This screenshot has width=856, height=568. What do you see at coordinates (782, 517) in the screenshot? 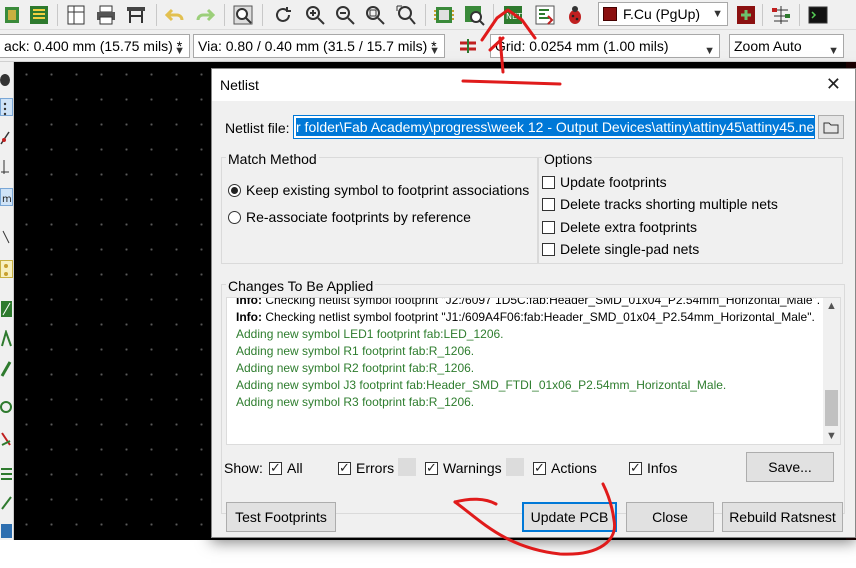
I see `rebuild-ratsnest-button: Rebuild Ratsnest` at bounding box center [782, 517].